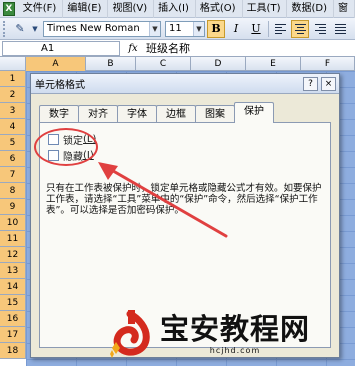 The image size is (355, 366). What do you see at coordinates (13, 95) in the screenshot?
I see `row-header: 2` at bounding box center [13, 95].